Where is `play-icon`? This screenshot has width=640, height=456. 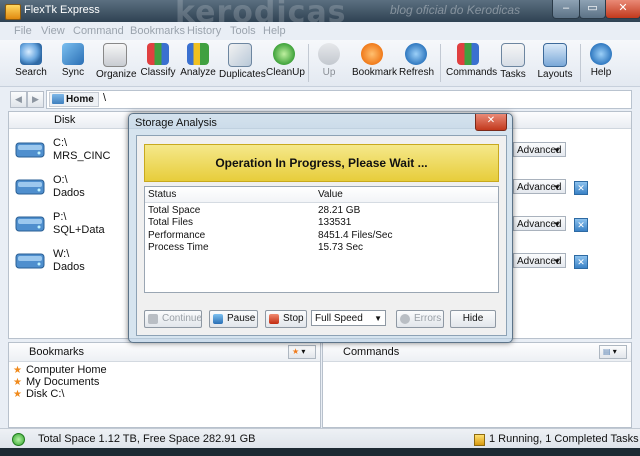
play-icon is located at coordinates (153, 319).